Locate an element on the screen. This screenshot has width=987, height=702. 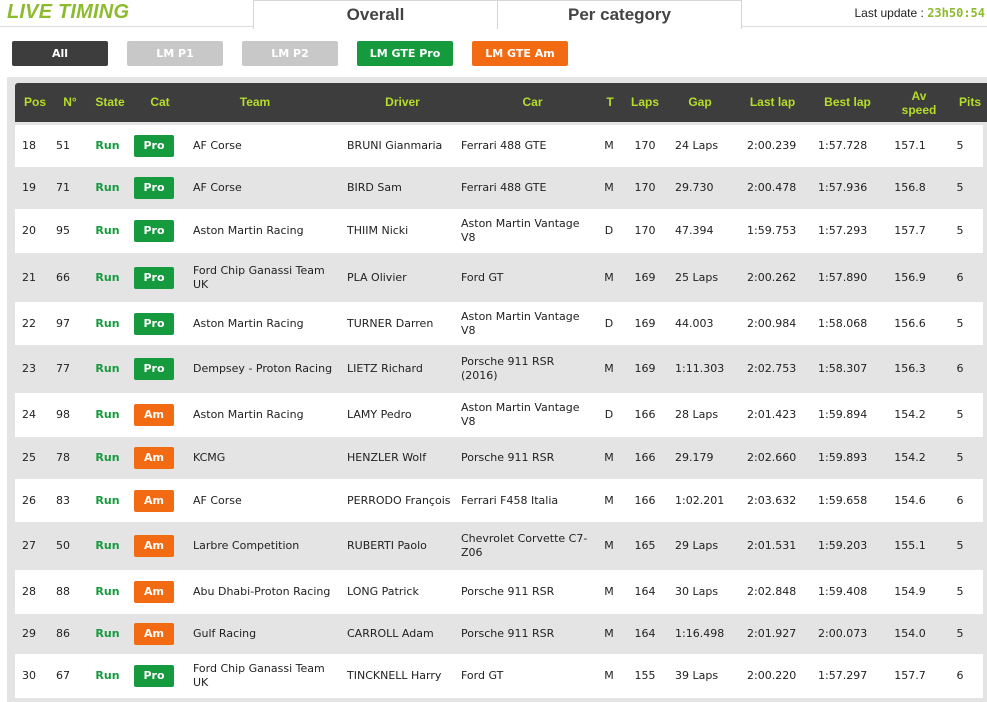
filter-lmp2-button: LM P2 is located at coordinates (290, 53).